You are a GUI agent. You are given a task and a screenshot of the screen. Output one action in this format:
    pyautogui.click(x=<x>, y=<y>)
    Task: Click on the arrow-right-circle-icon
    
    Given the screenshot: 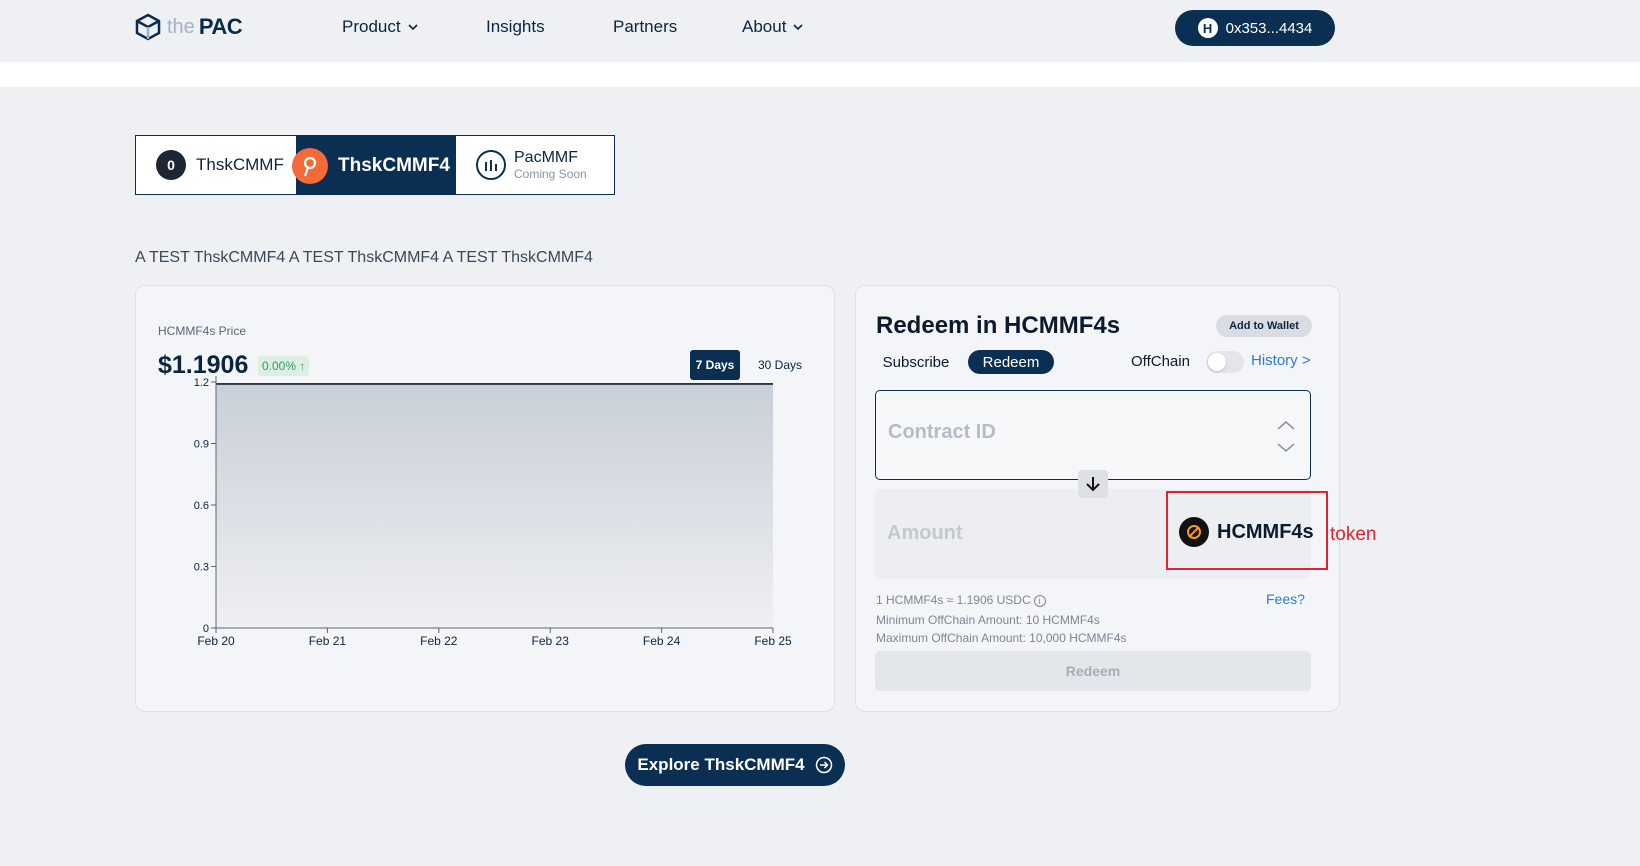 What is the action you would take?
    pyautogui.click(x=823, y=765)
    